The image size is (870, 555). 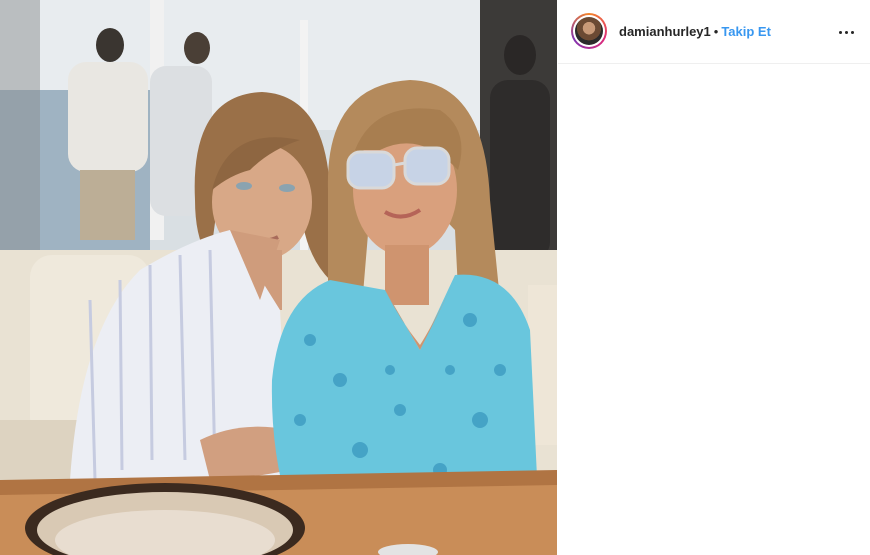 I want to click on avatar-ring, so click(x=589, y=31).